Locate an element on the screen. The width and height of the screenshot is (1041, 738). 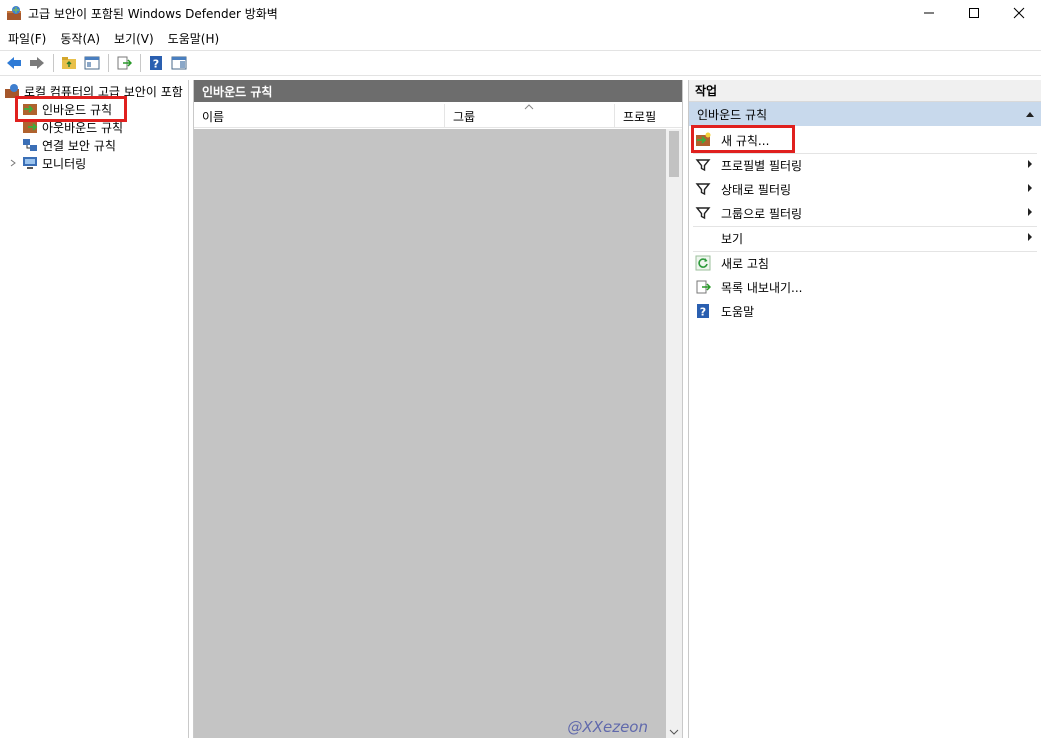
actions-section-inbound: 인바운드 규칙 is located at coordinates (865, 114).